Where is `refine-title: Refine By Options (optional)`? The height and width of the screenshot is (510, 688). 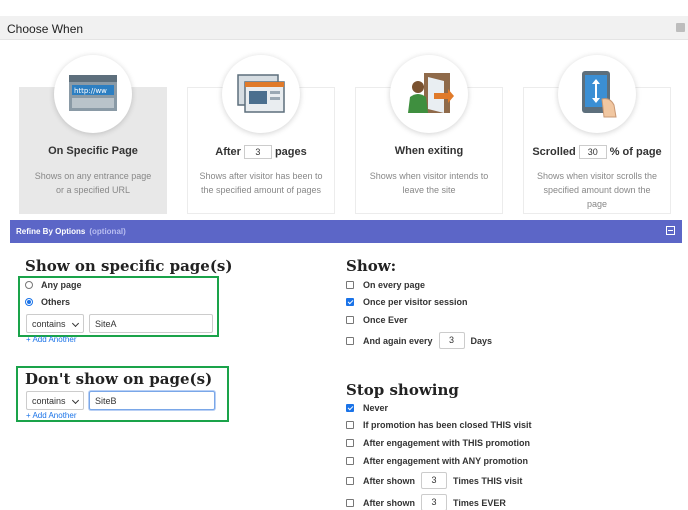
refine-title: Refine By Options (optional) is located at coordinates (71, 231).